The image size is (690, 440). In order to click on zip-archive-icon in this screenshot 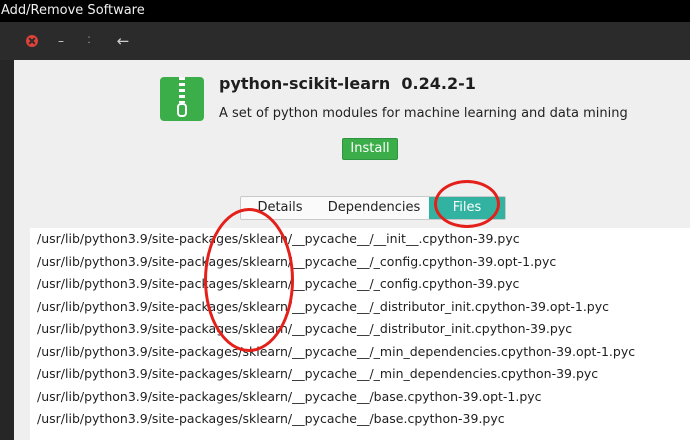, I will do `click(182, 99)`.